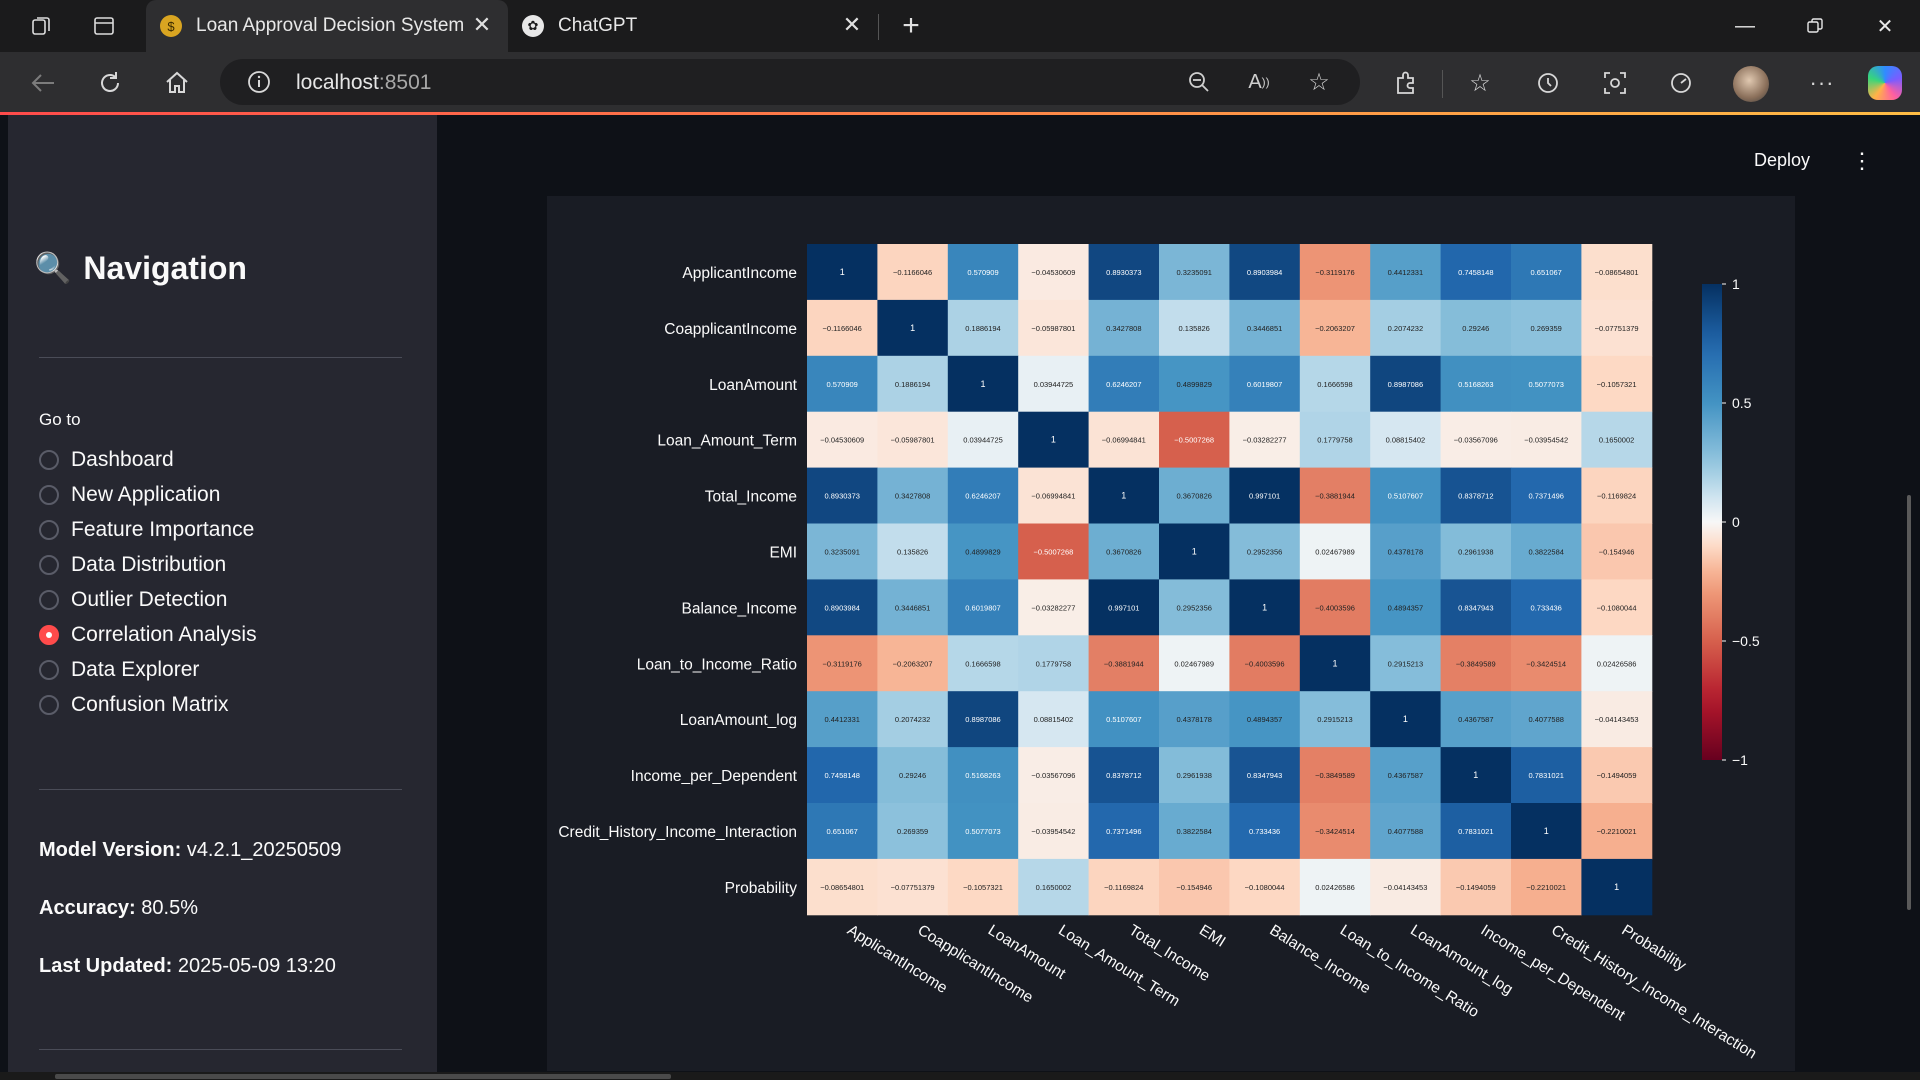 Image resolution: width=1920 pixels, height=1080 pixels. Describe the element at coordinates (1053, 272) in the screenshot. I see `heatmap-cell-value: −0.04530609` at that location.